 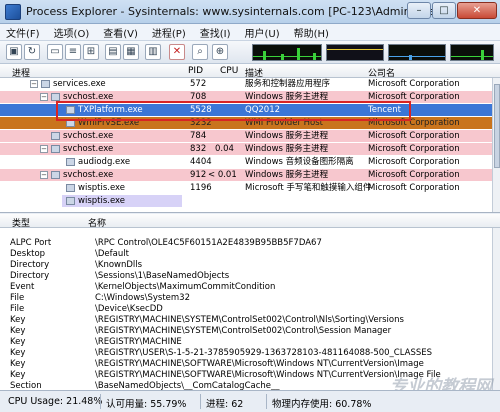 What do you see at coordinates (113, 52) in the screenshot?
I see `properties-icon: ▤` at bounding box center [113, 52].